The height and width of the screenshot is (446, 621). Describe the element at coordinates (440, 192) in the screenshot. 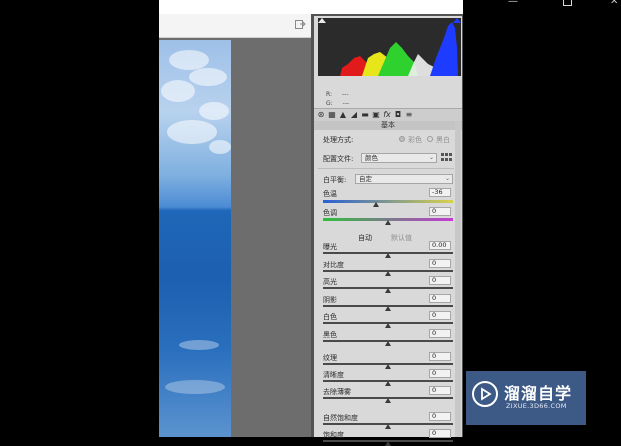

I see `temperature-input: -36` at that location.